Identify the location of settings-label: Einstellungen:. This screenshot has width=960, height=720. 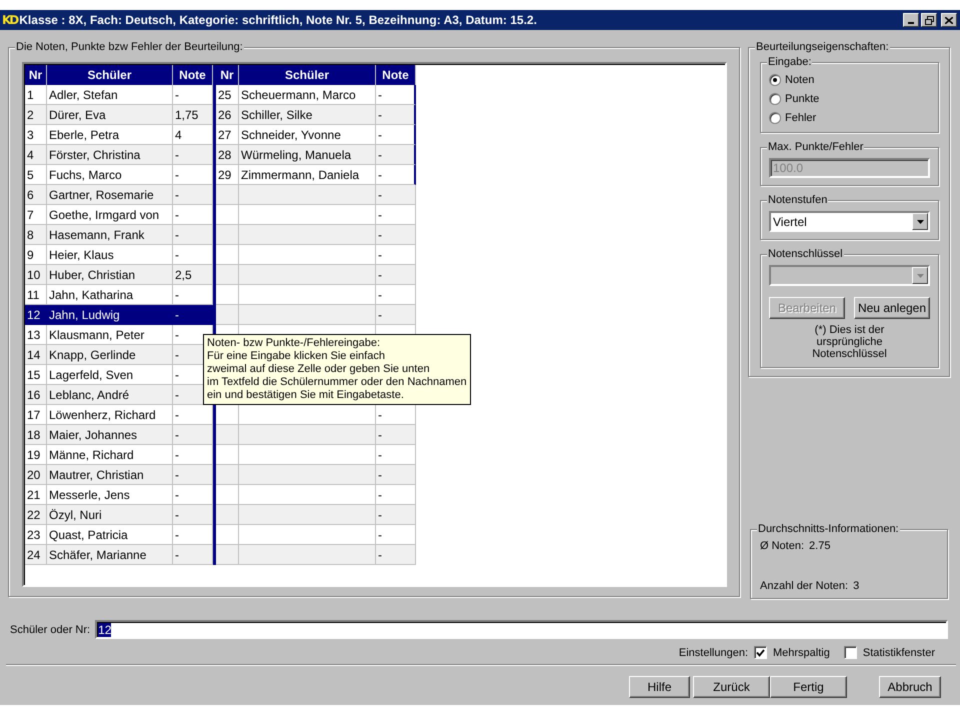
(713, 652).